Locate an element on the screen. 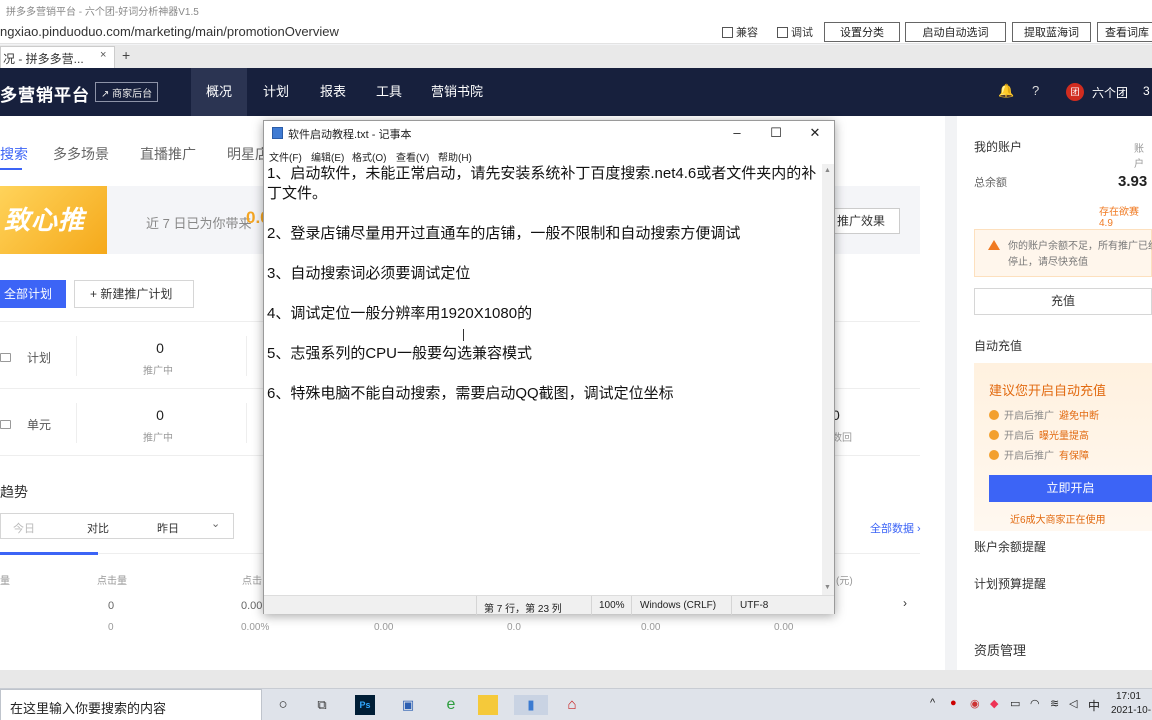  trend-title: 趋势 is located at coordinates (14, 492).